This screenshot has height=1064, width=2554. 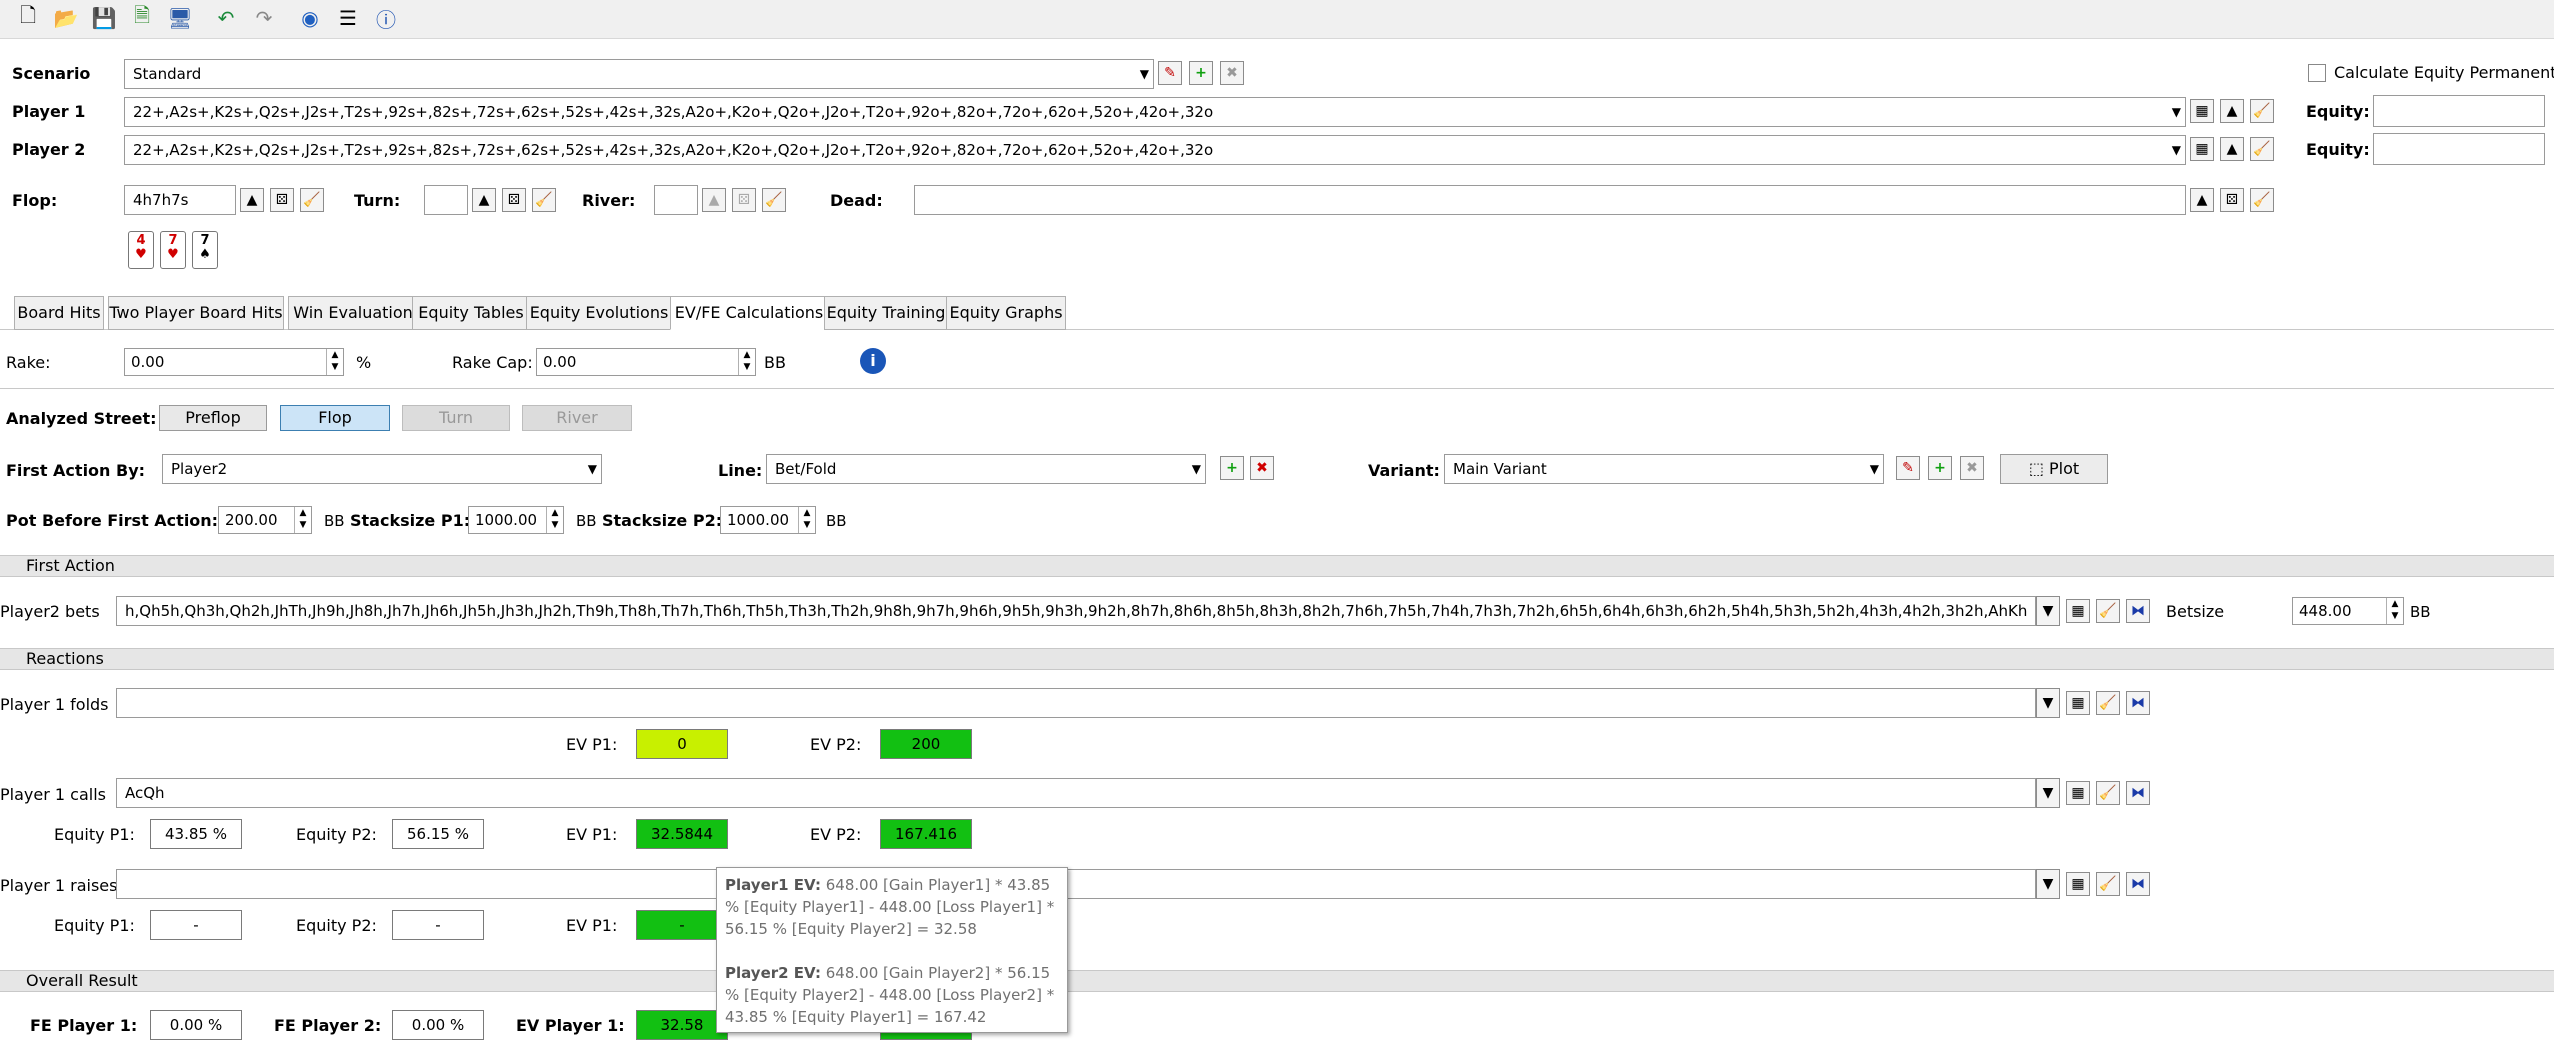 What do you see at coordinates (1940, 468) in the screenshot?
I see `add-variant-icon: +` at bounding box center [1940, 468].